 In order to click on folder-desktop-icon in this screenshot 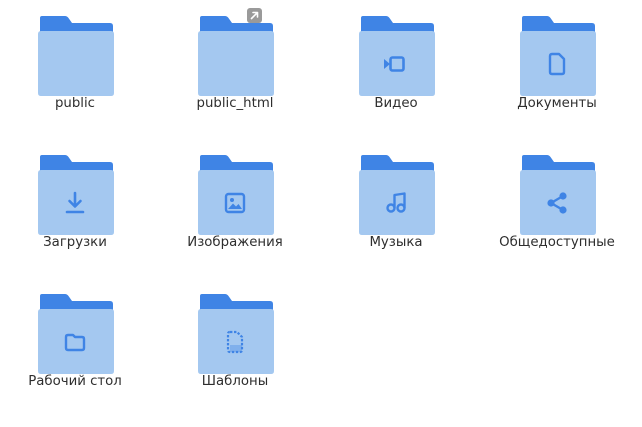, I will do `click(76, 333)`.